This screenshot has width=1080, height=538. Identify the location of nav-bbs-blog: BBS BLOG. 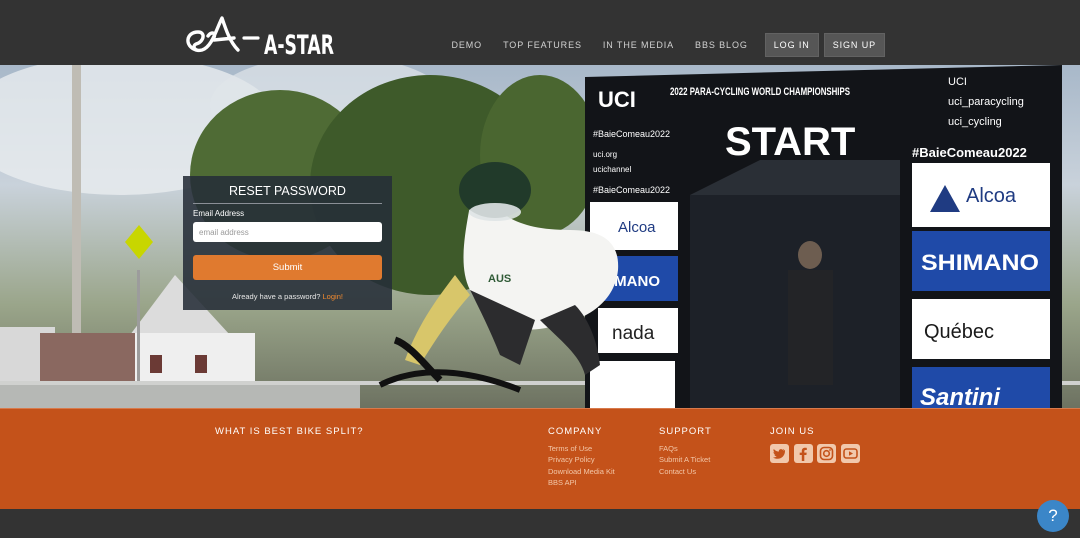
(721, 45).